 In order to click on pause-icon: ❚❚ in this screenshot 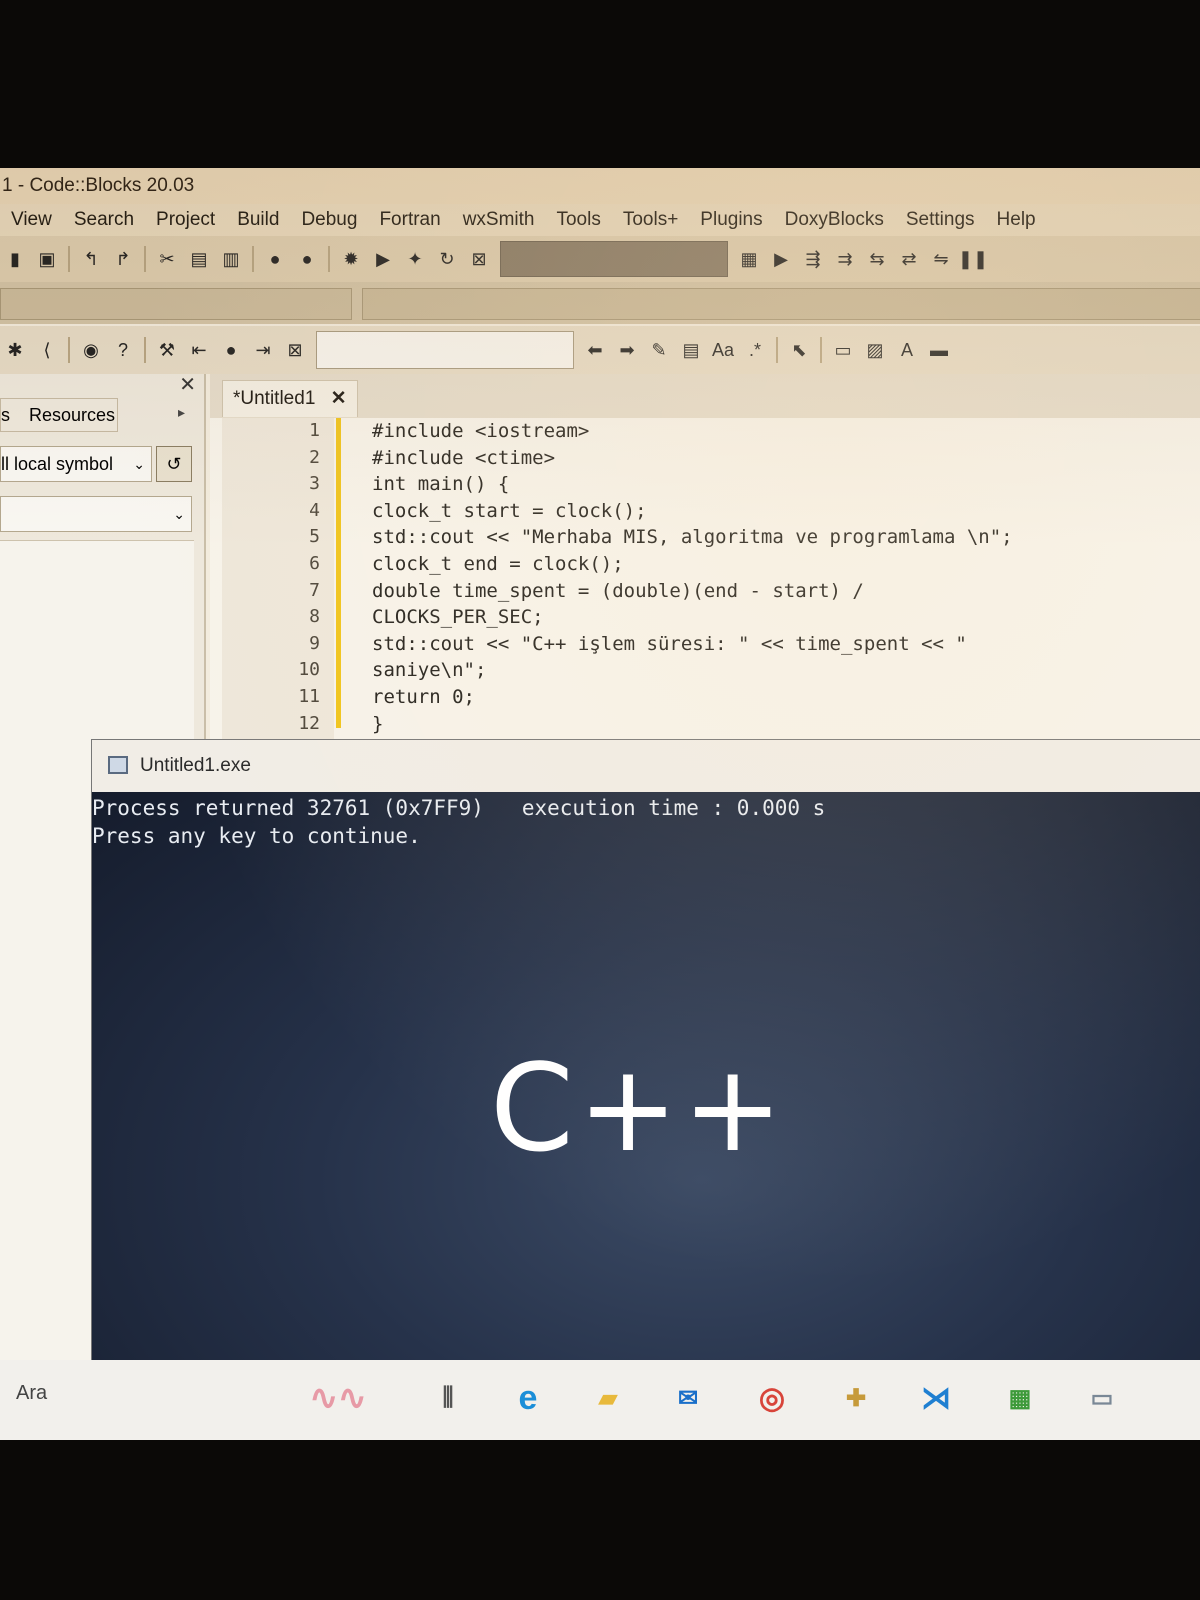, I will do `click(973, 259)`.